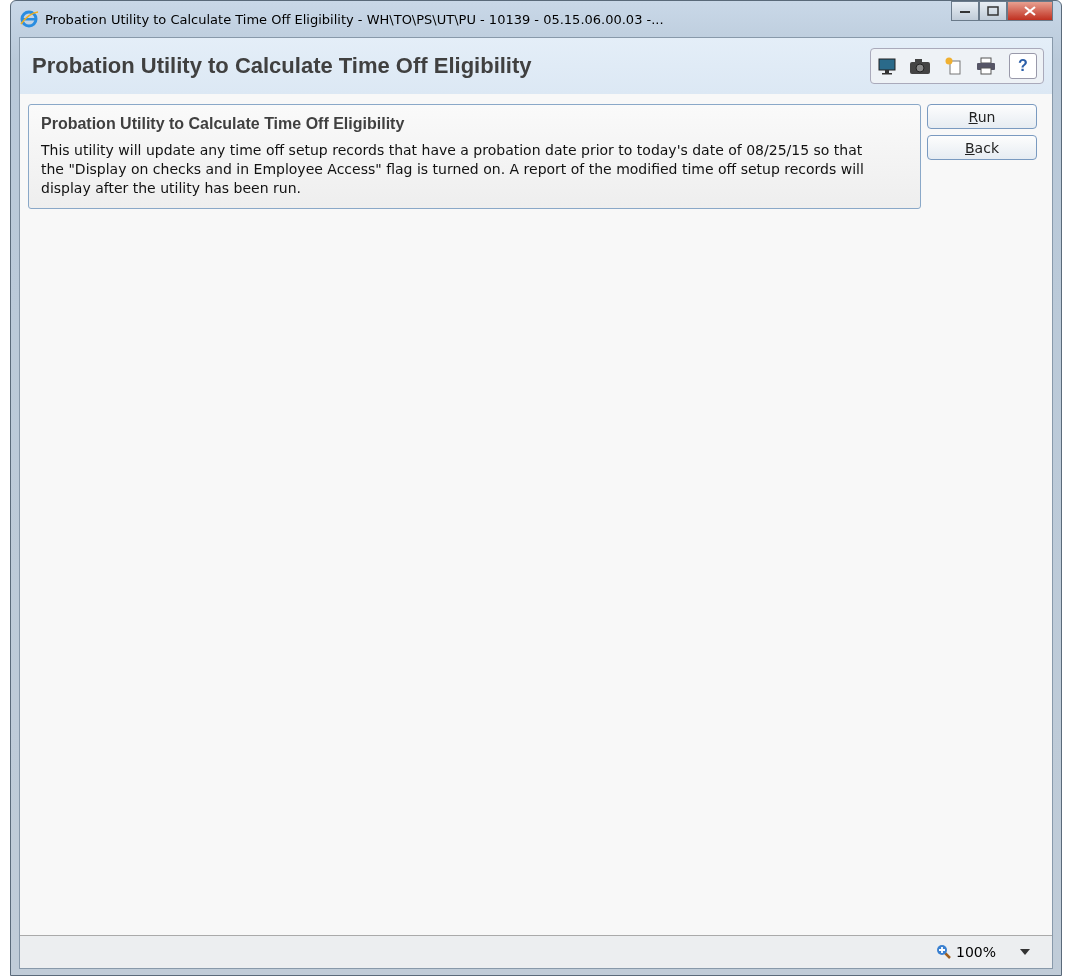 Image resolution: width=1066 pixels, height=978 pixels. What do you see at coordinates (982, 116) in the screenshot?
I see `action-button: Run` at bounding box center [982, 116].